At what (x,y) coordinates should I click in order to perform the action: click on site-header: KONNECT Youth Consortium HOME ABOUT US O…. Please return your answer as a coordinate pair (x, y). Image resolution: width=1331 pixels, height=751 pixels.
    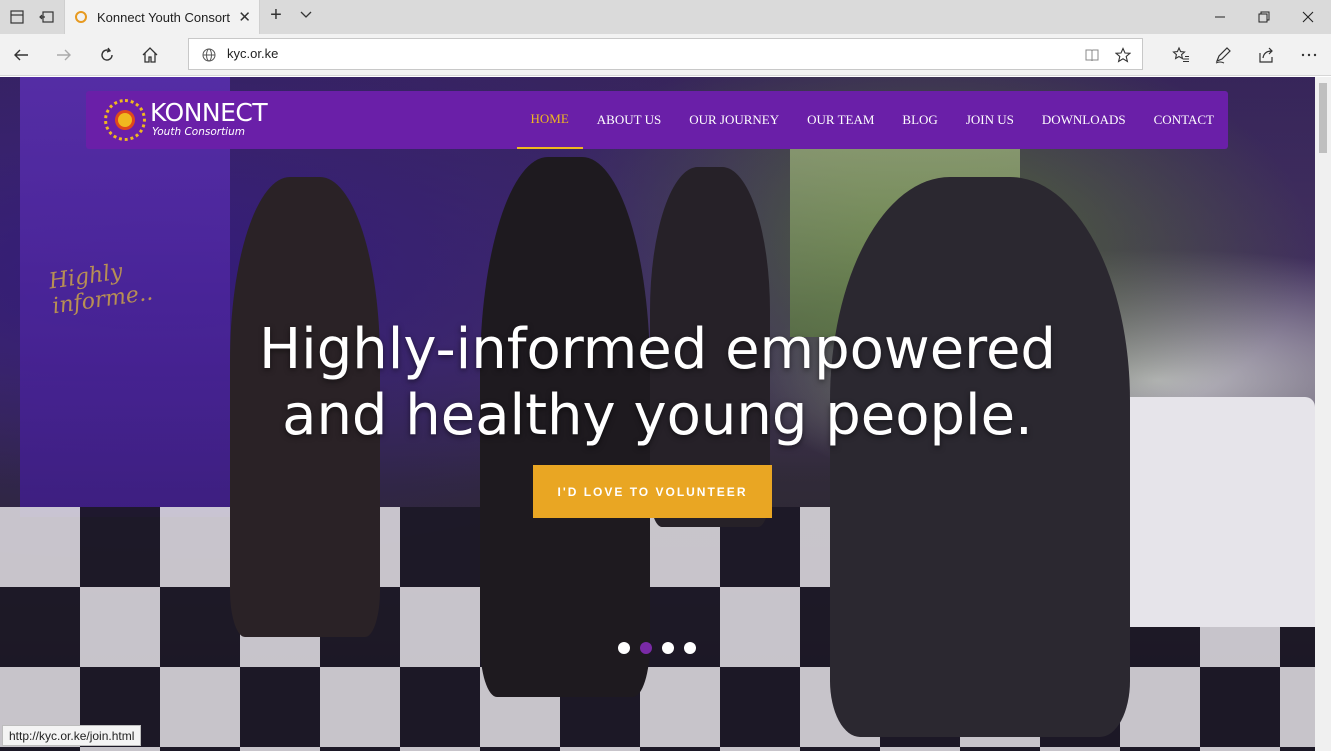
    Looking at the image, I should click on (657, 120).